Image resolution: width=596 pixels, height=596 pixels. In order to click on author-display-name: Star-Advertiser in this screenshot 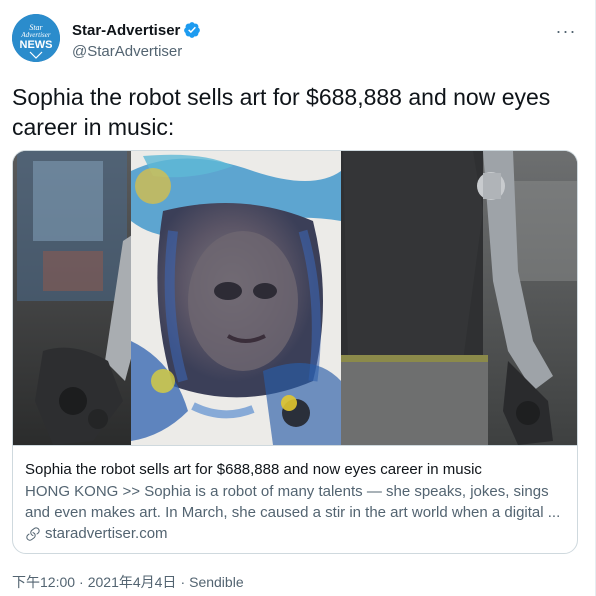, I will do `click(126, 30)`.